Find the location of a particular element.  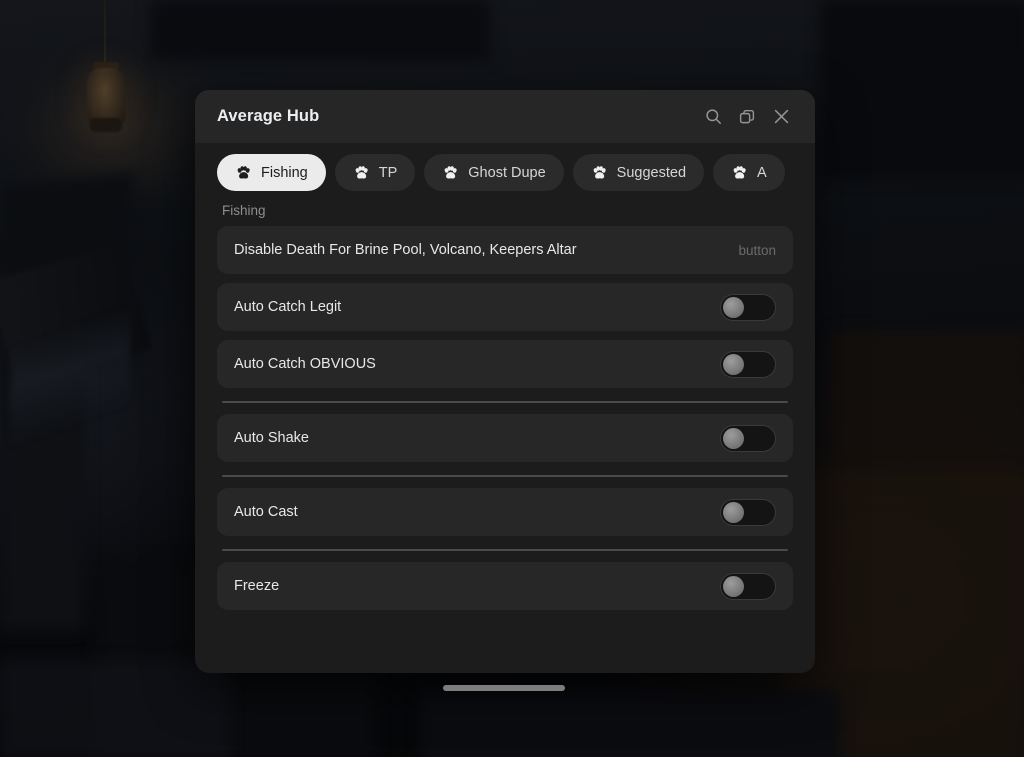

row-label: Auto Shake is located at coordinates (271, 438).